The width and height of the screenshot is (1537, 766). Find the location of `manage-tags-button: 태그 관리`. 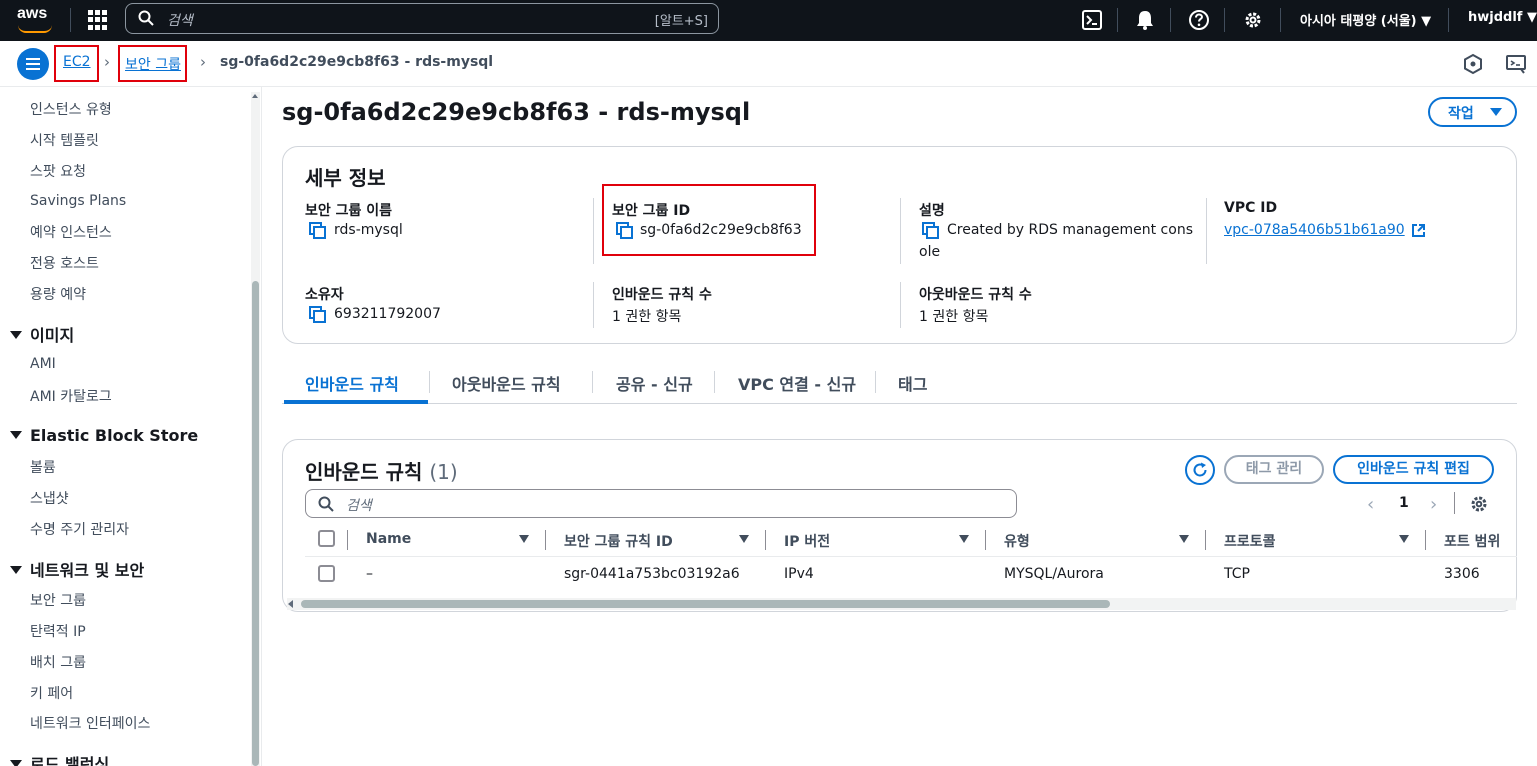

manage-tags-button: 태그 관리 is located at coordinates (1274, 469).